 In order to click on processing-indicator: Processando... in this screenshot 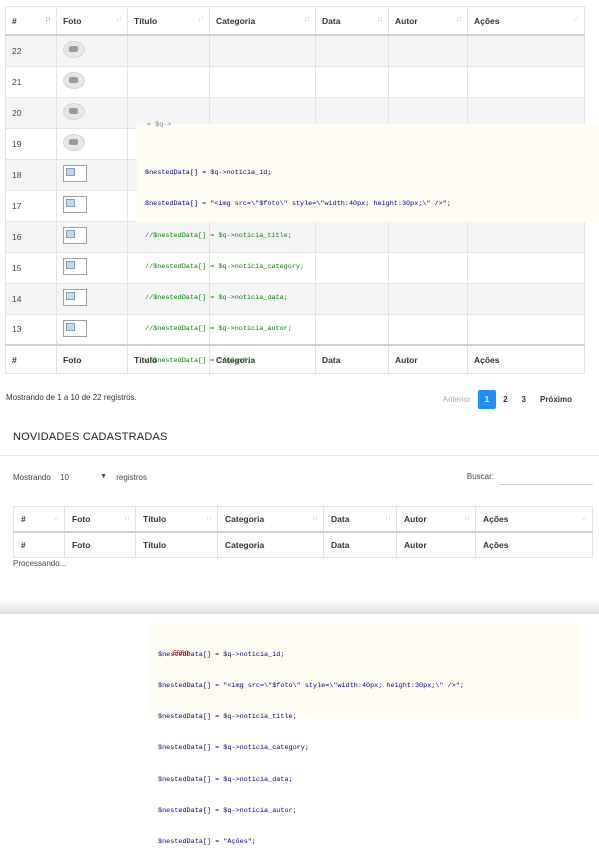, I will do `click(40, 563)`.